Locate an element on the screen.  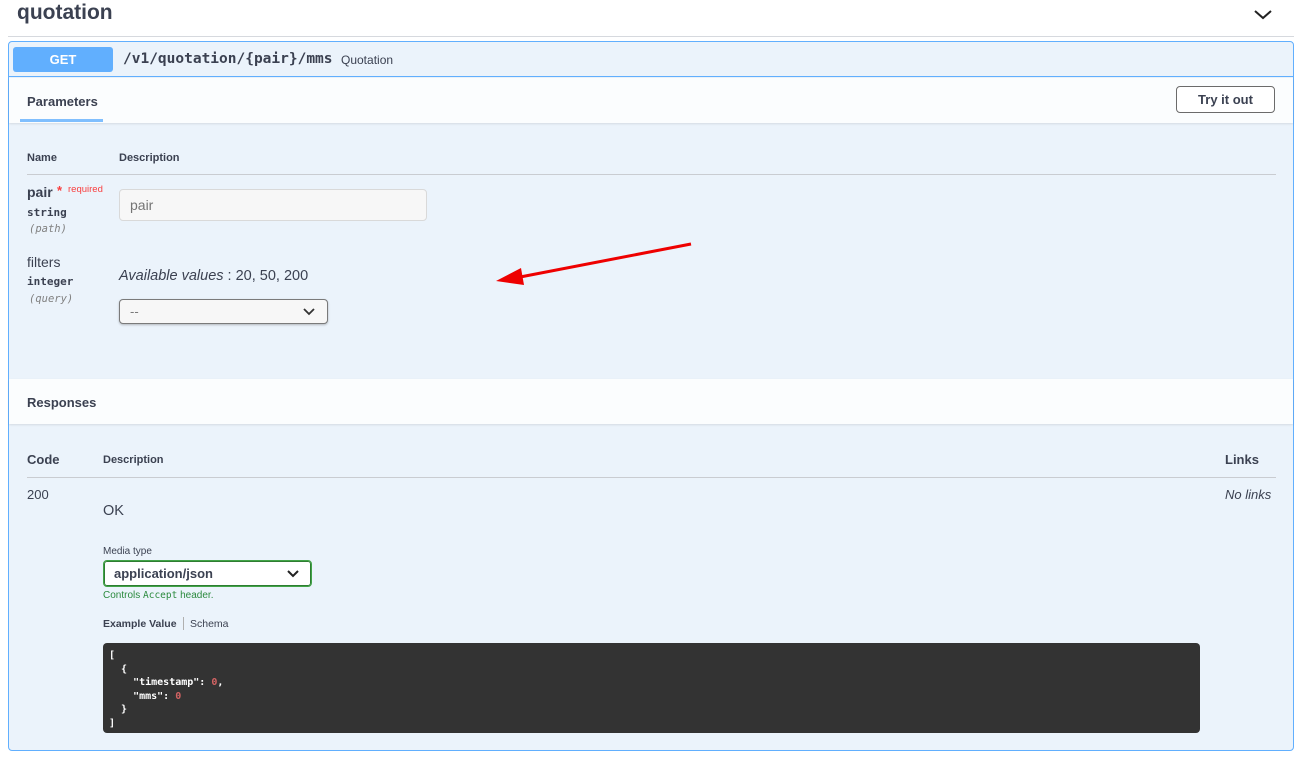
code-line: "mms": is located at coordinates (142, 696).